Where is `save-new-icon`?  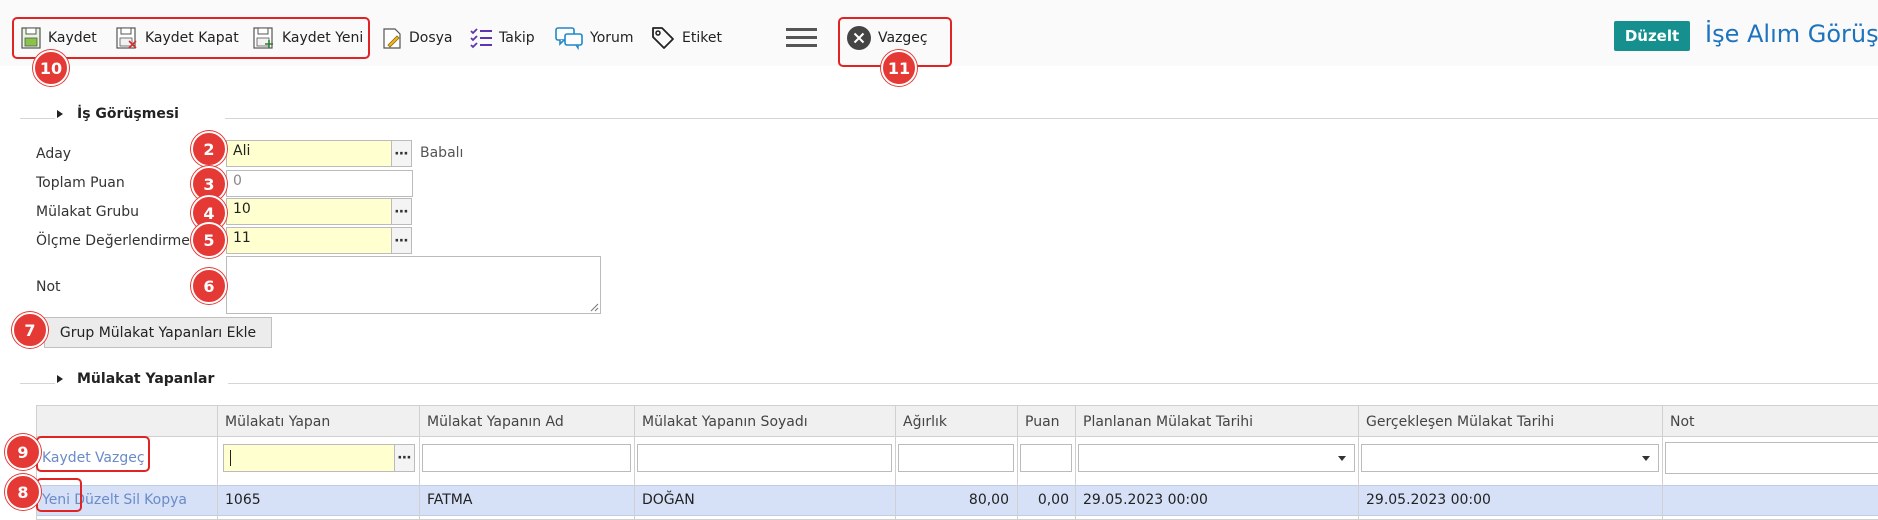 save-new-icon is located at coordinates (263, 38).